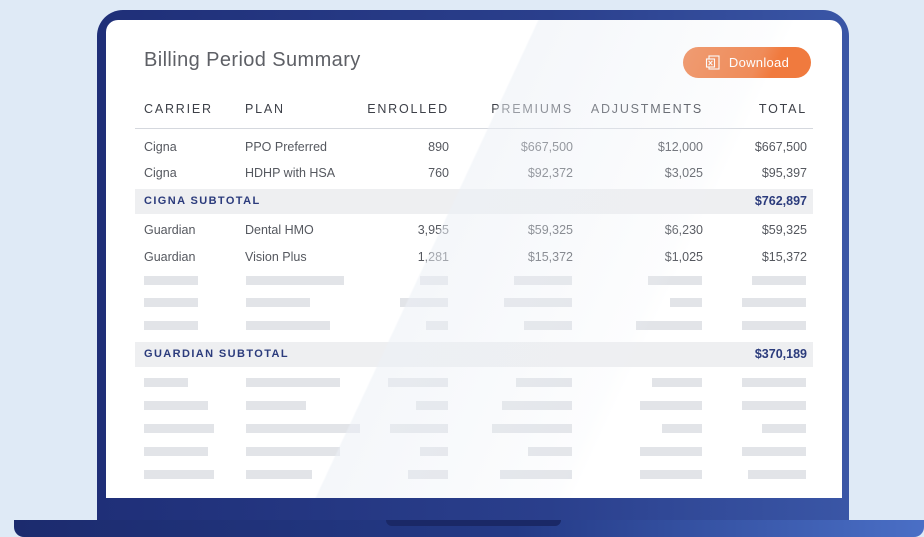  Describe the element at coordinates (713, 62) in the screenshot. I see `excel-file-icon` at that location.